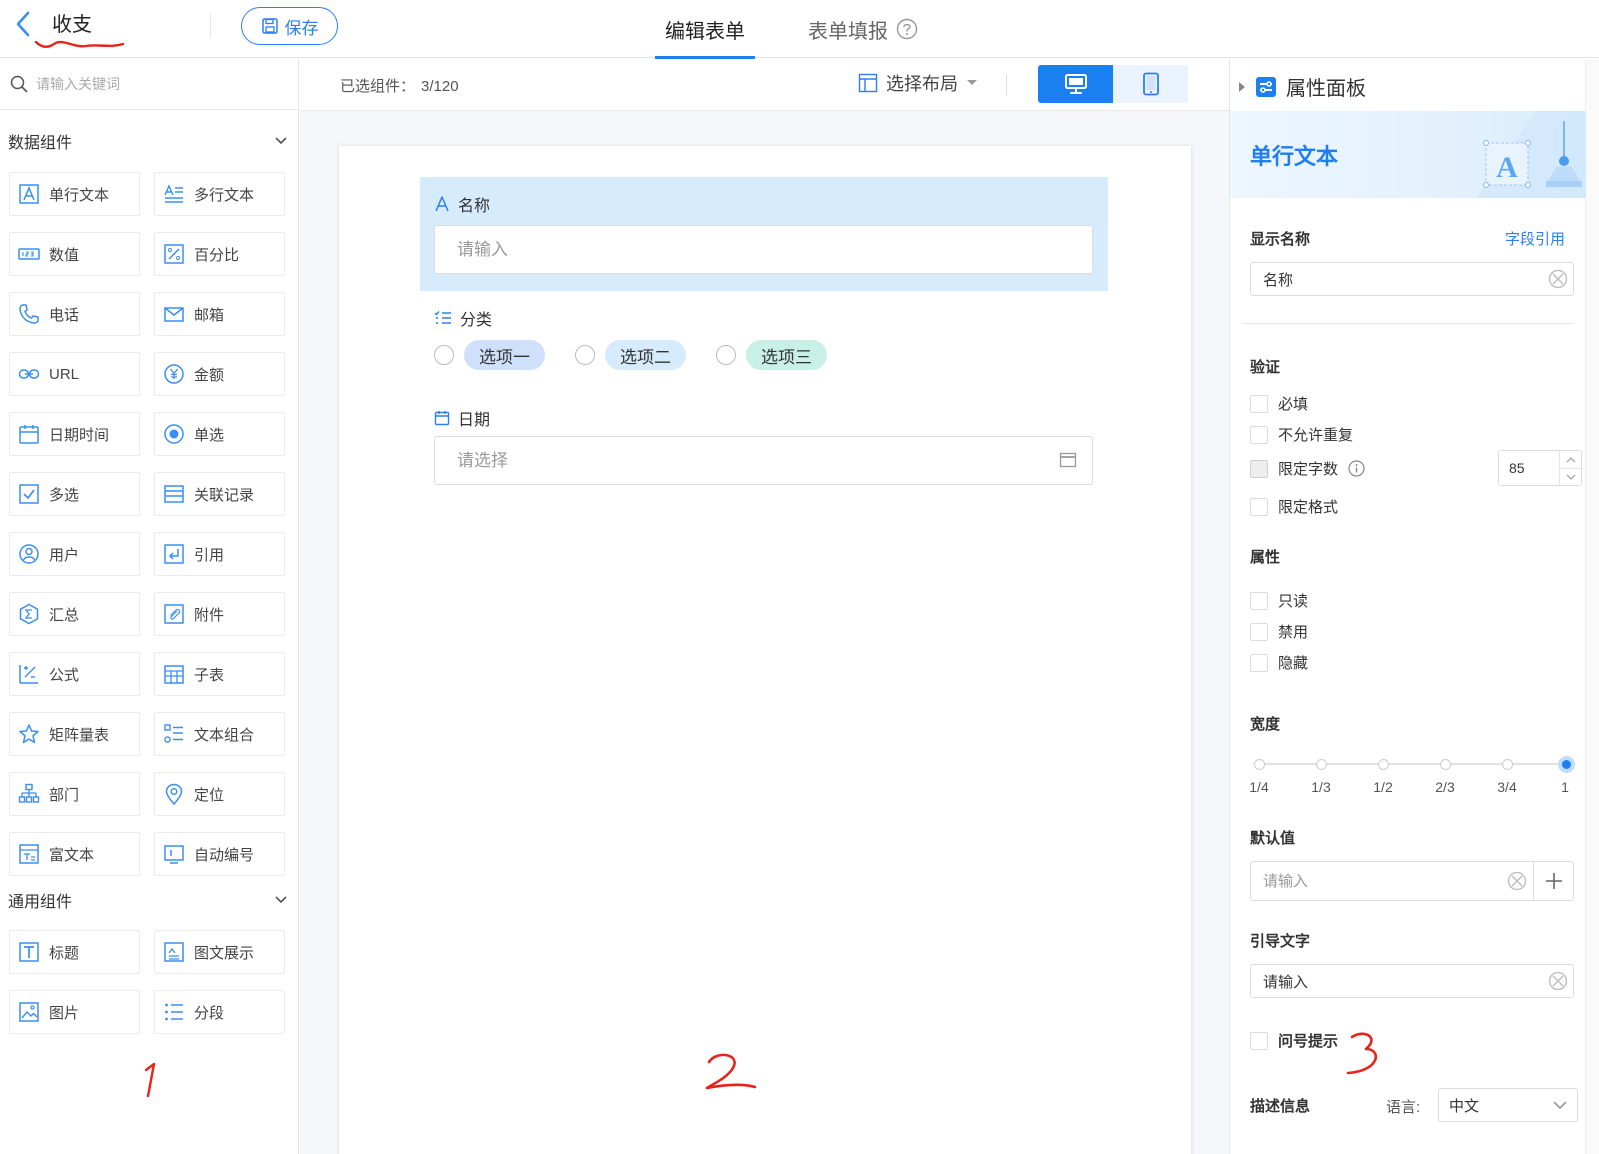 The image size is (1599, 1154). I want to click on save-label: 保存, so click(301, 28).